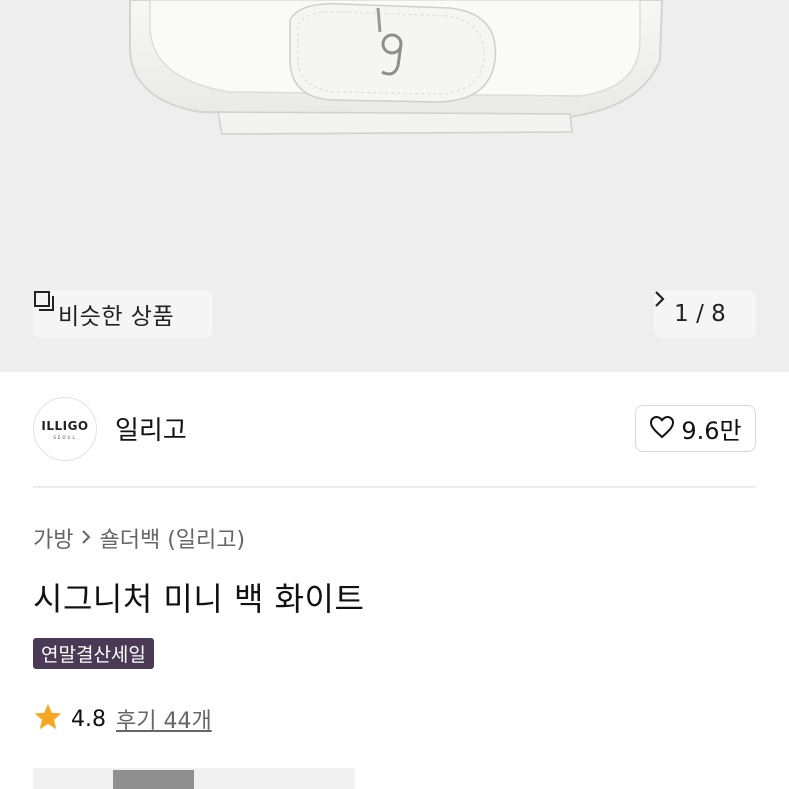 The image size is (789, 789). What do you see at coordinates (151, 428) in the screenshot?
I see `brand-name: 일리고` at bounding box center [151, 428].